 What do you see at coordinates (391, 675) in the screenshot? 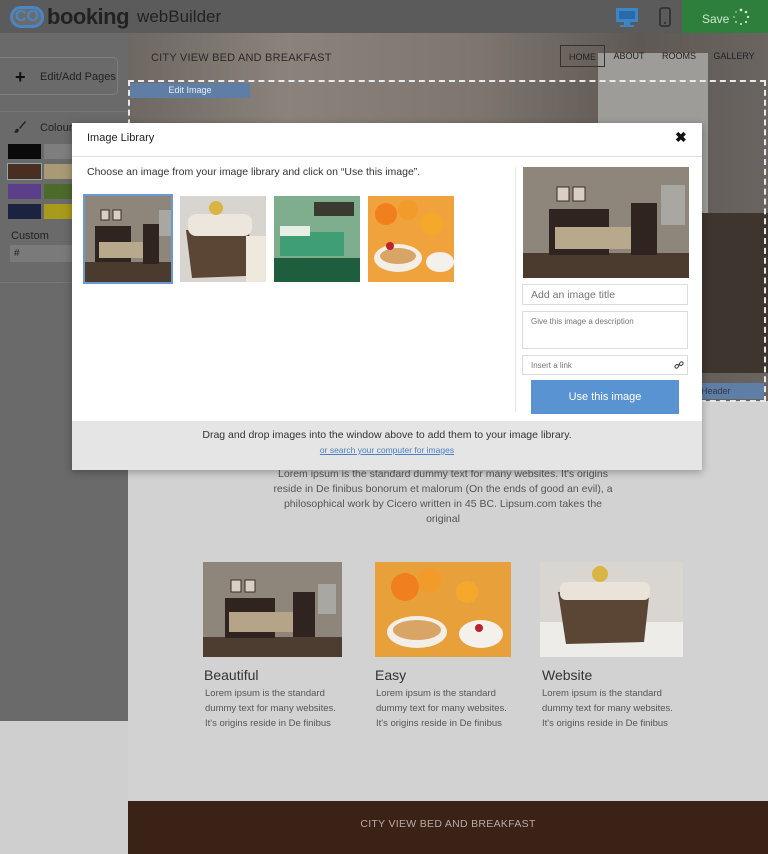
I see `card-title-easy: Easy` at bounding box center [391, 675].